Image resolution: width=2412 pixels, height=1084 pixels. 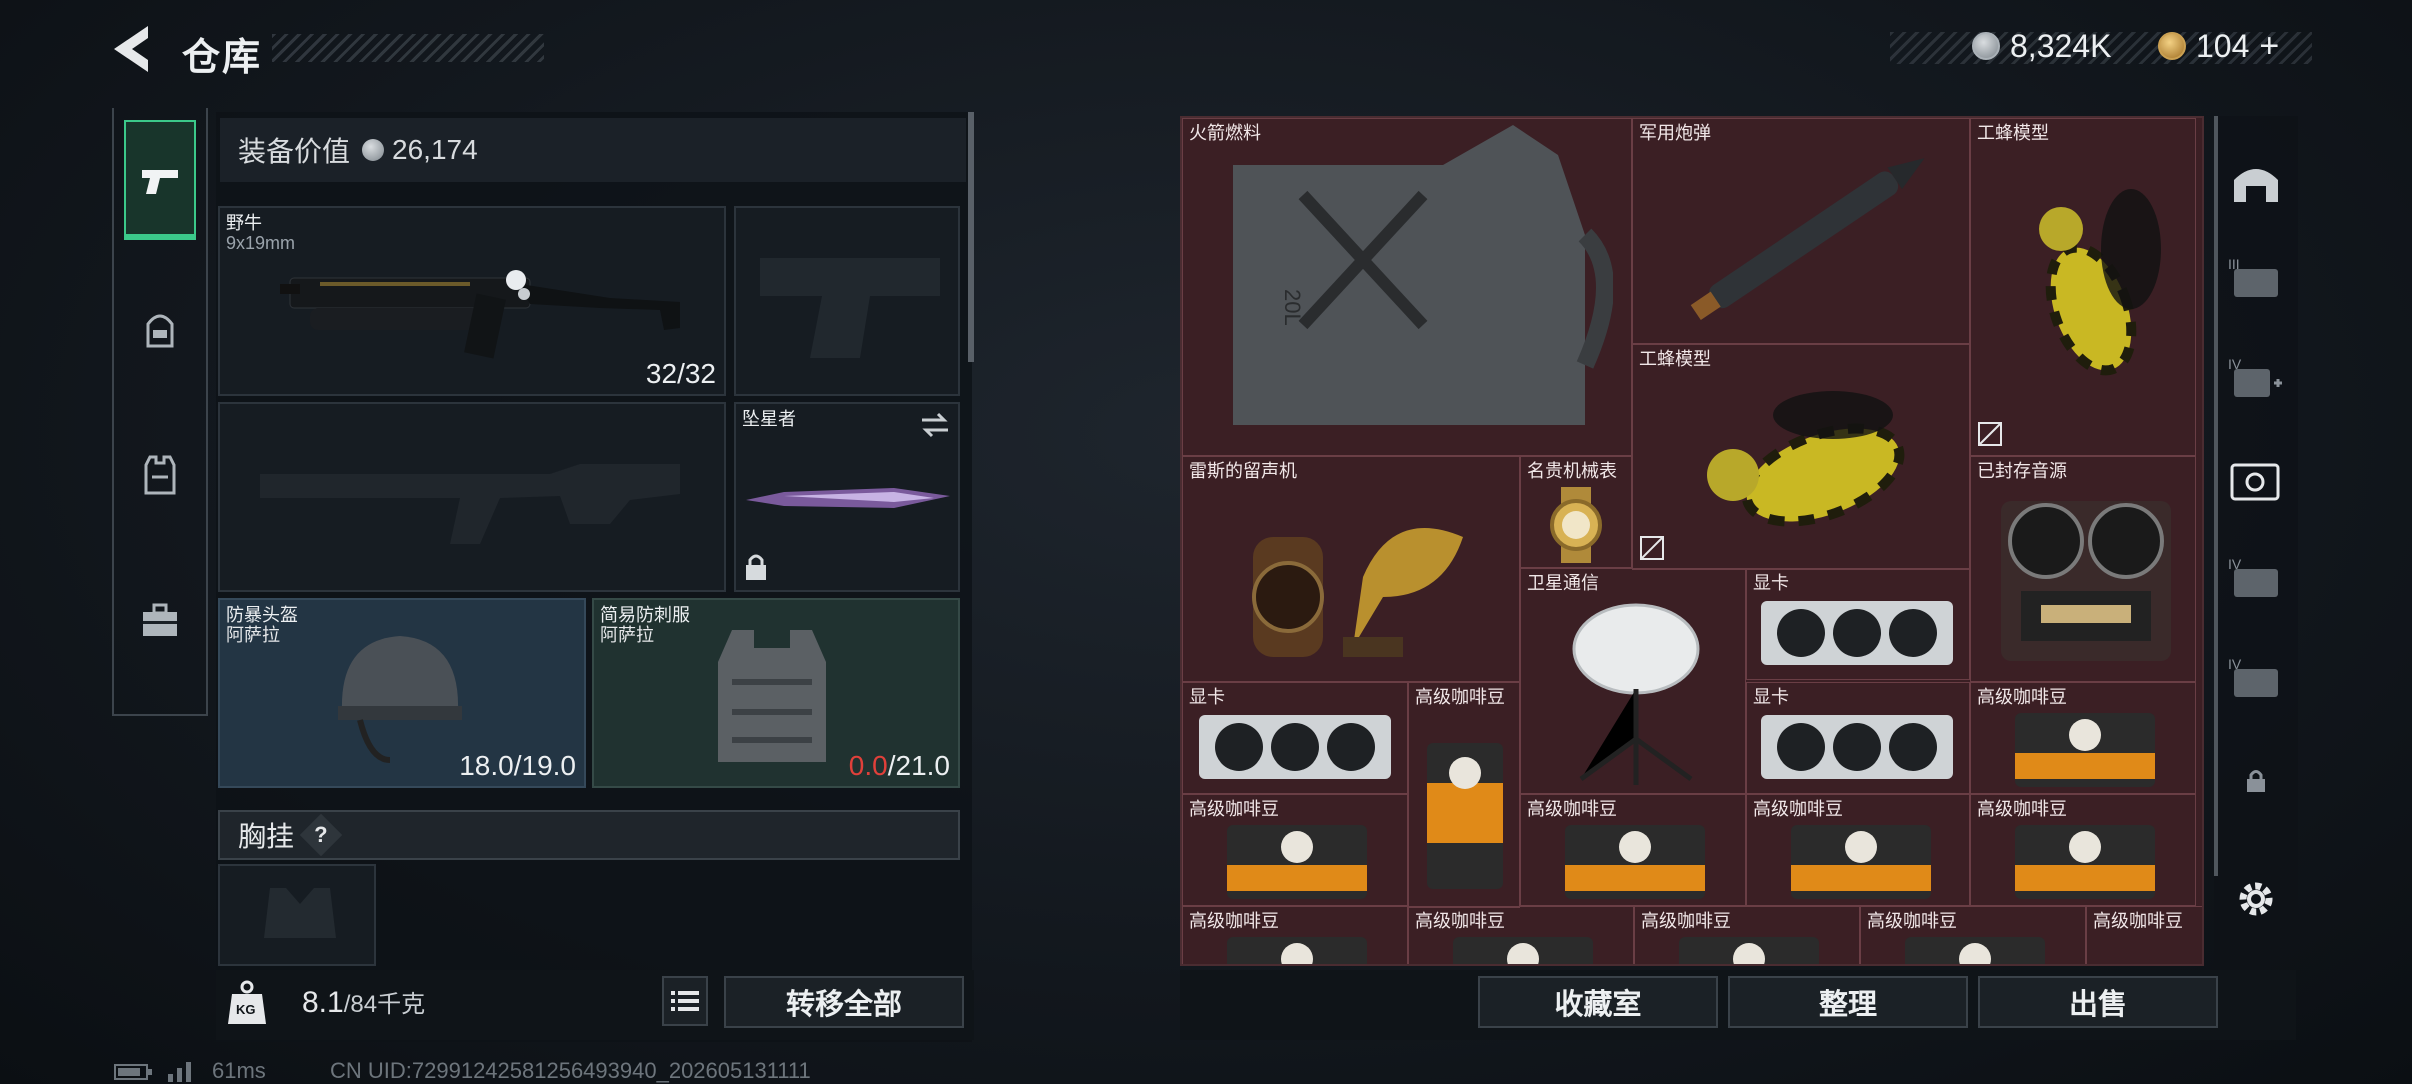 I want to click on item-coffee-7: 高级咖啡豆, so click(x=1295, y=935).